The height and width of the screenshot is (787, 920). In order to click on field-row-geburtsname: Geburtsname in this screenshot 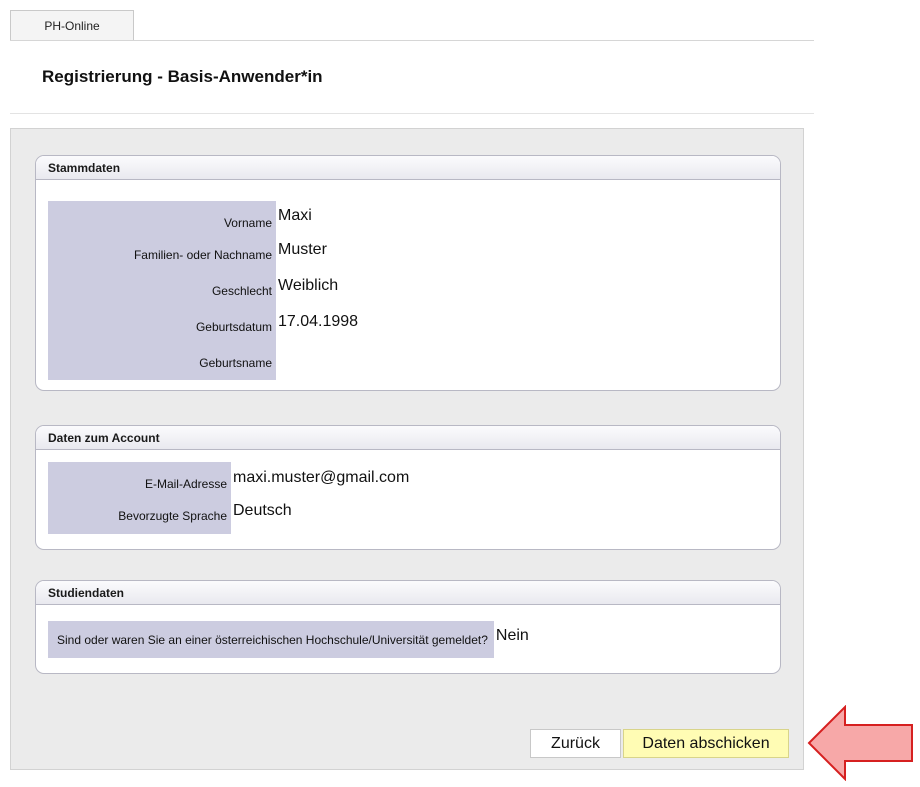, I will do `click(163, 362)`.